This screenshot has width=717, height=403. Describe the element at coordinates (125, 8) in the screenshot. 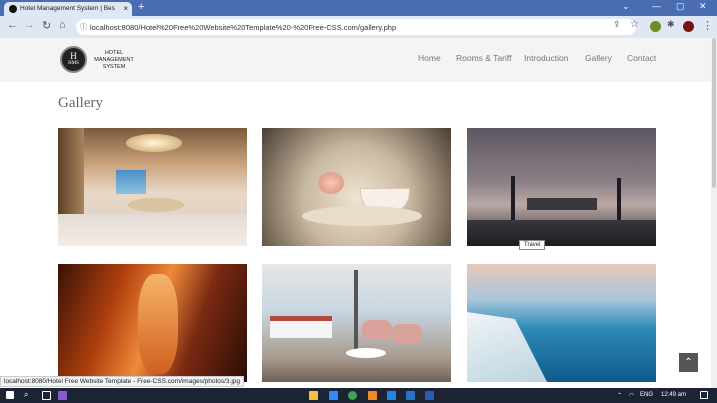

I see `tab-close-icon: ×` at that location.